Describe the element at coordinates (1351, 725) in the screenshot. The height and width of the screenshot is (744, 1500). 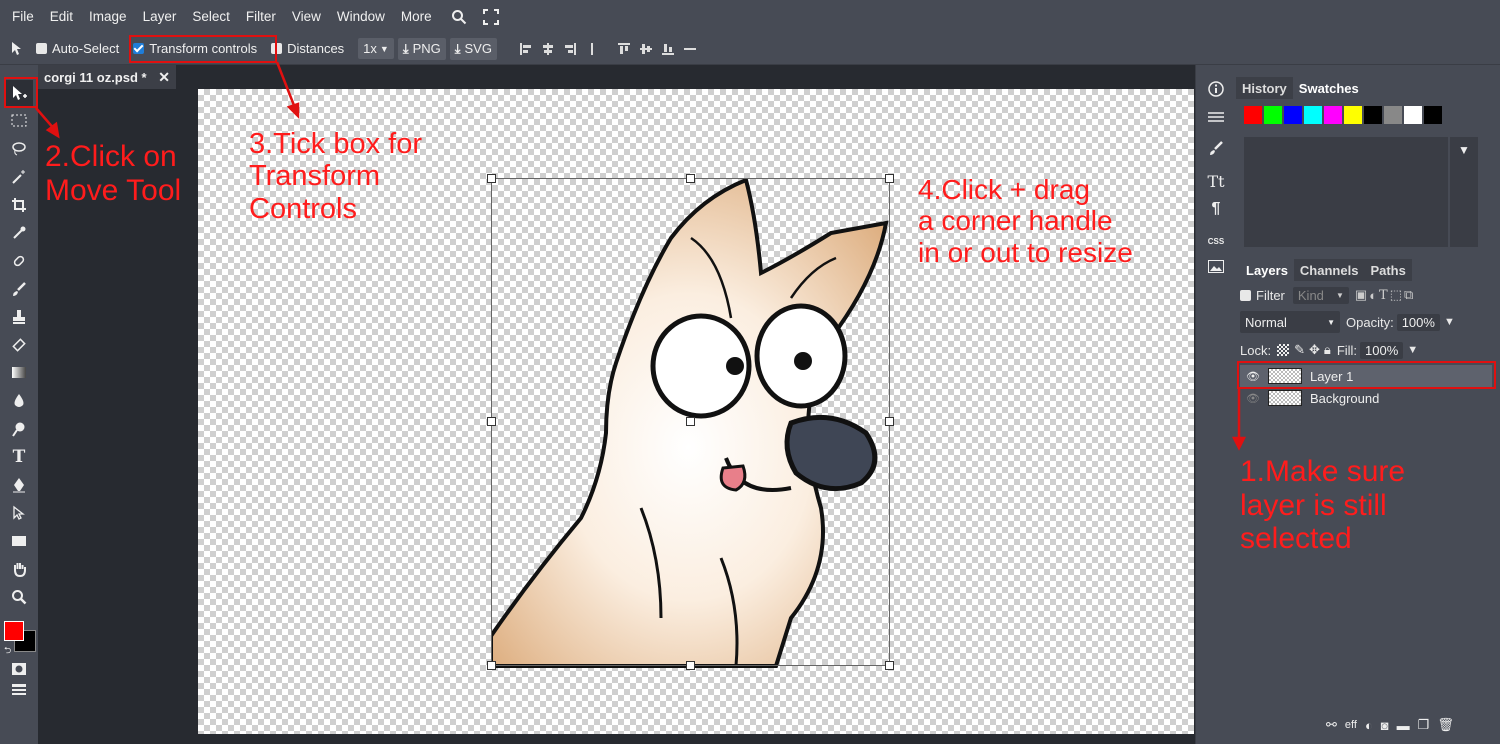
I see `layer-effects-button: eff` at that location.